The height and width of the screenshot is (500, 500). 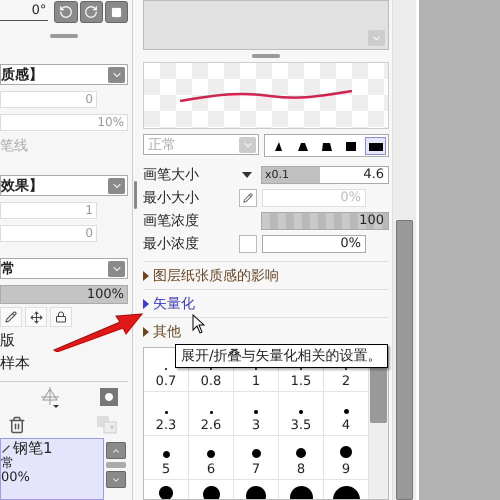 I want to click on trash-icon, so click(x=17, y=425).